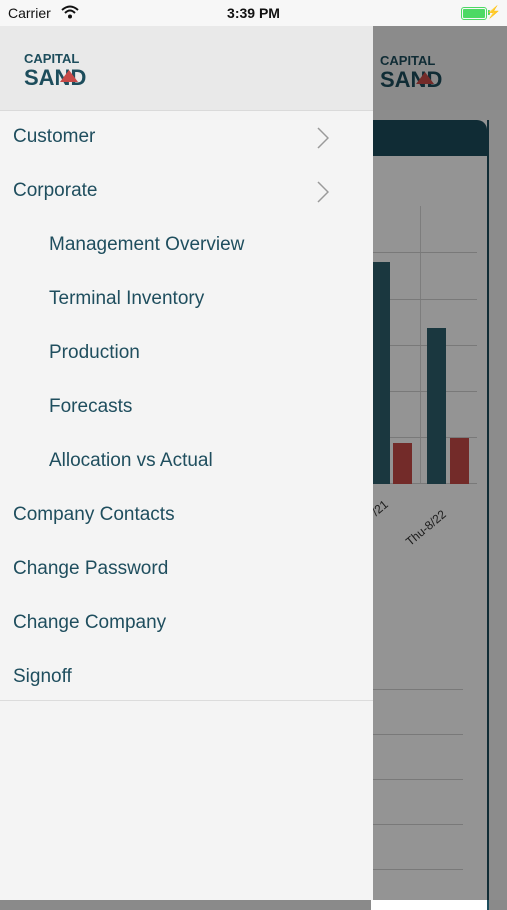 This screenshot has width=507, height=910. Describe the element at coordinates (51, 58) in the screenshot. I see `logo-text-top: CAPITAL` at that location.